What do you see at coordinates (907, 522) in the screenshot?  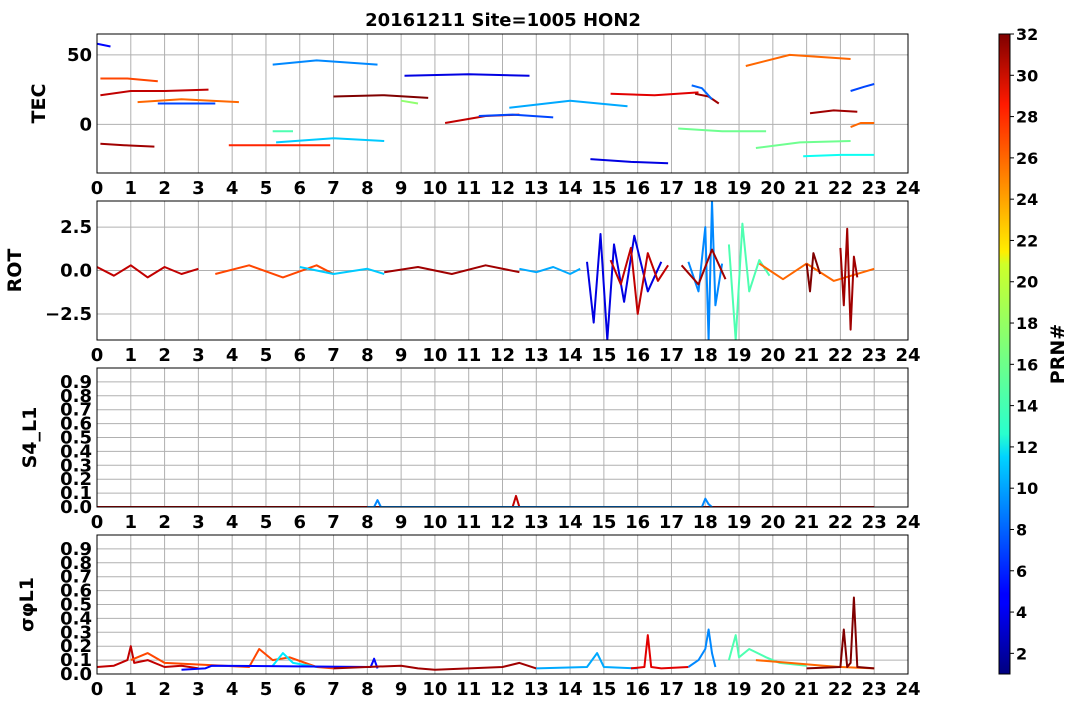 I see `x-tick-label: 24` at bounding box center [907, 522].